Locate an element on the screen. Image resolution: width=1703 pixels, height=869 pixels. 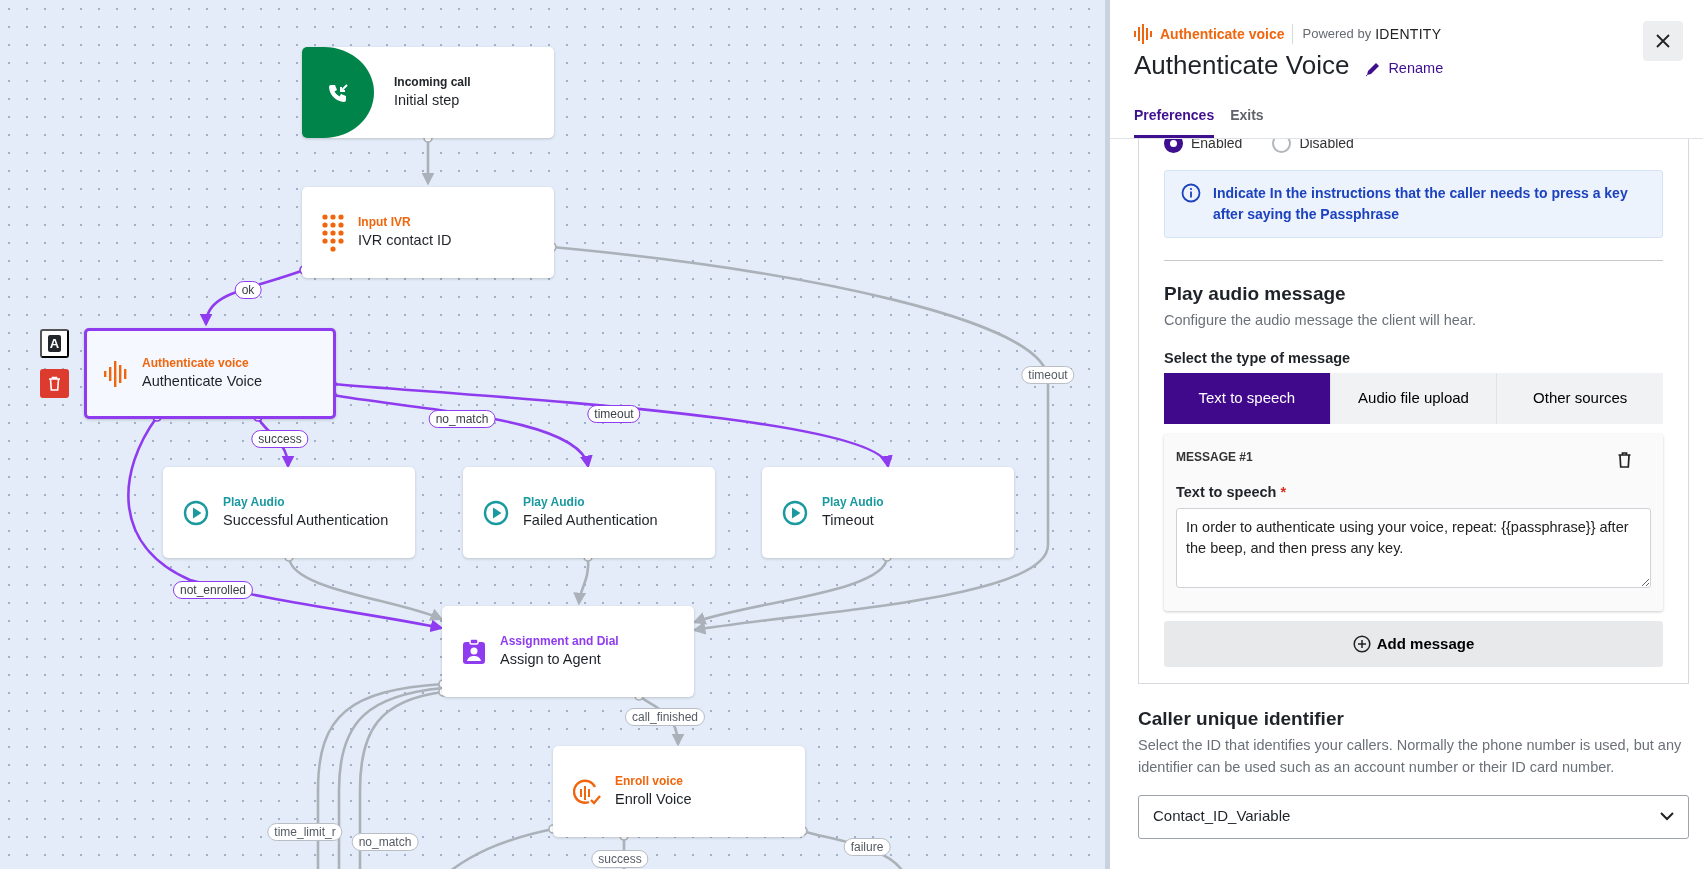
segment-option: Audio file upload is located at coordinates (1413, 398).